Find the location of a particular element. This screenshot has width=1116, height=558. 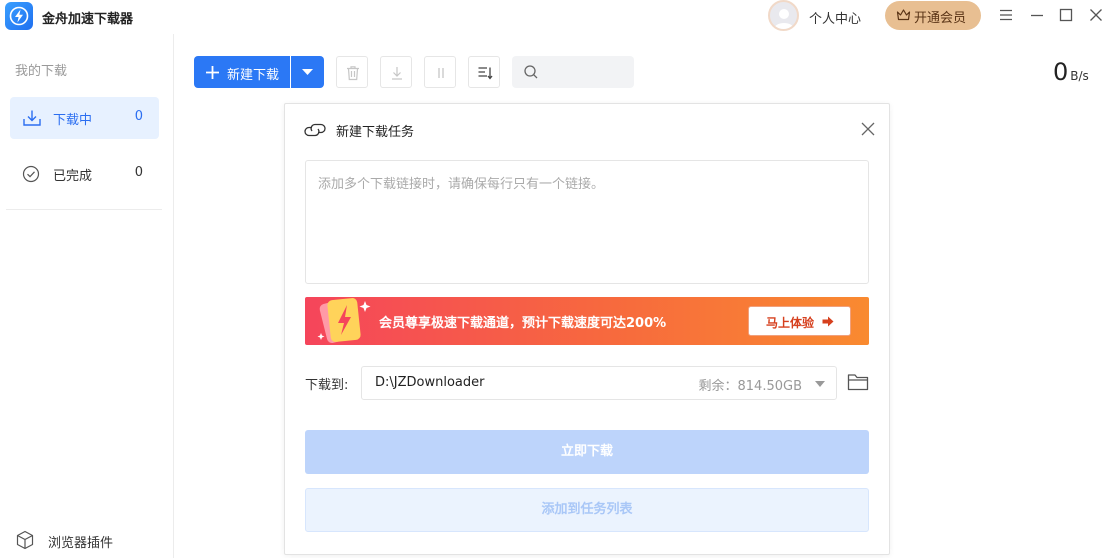

free-space: 剩余：814.50GB is located at coordinates (751, 384).